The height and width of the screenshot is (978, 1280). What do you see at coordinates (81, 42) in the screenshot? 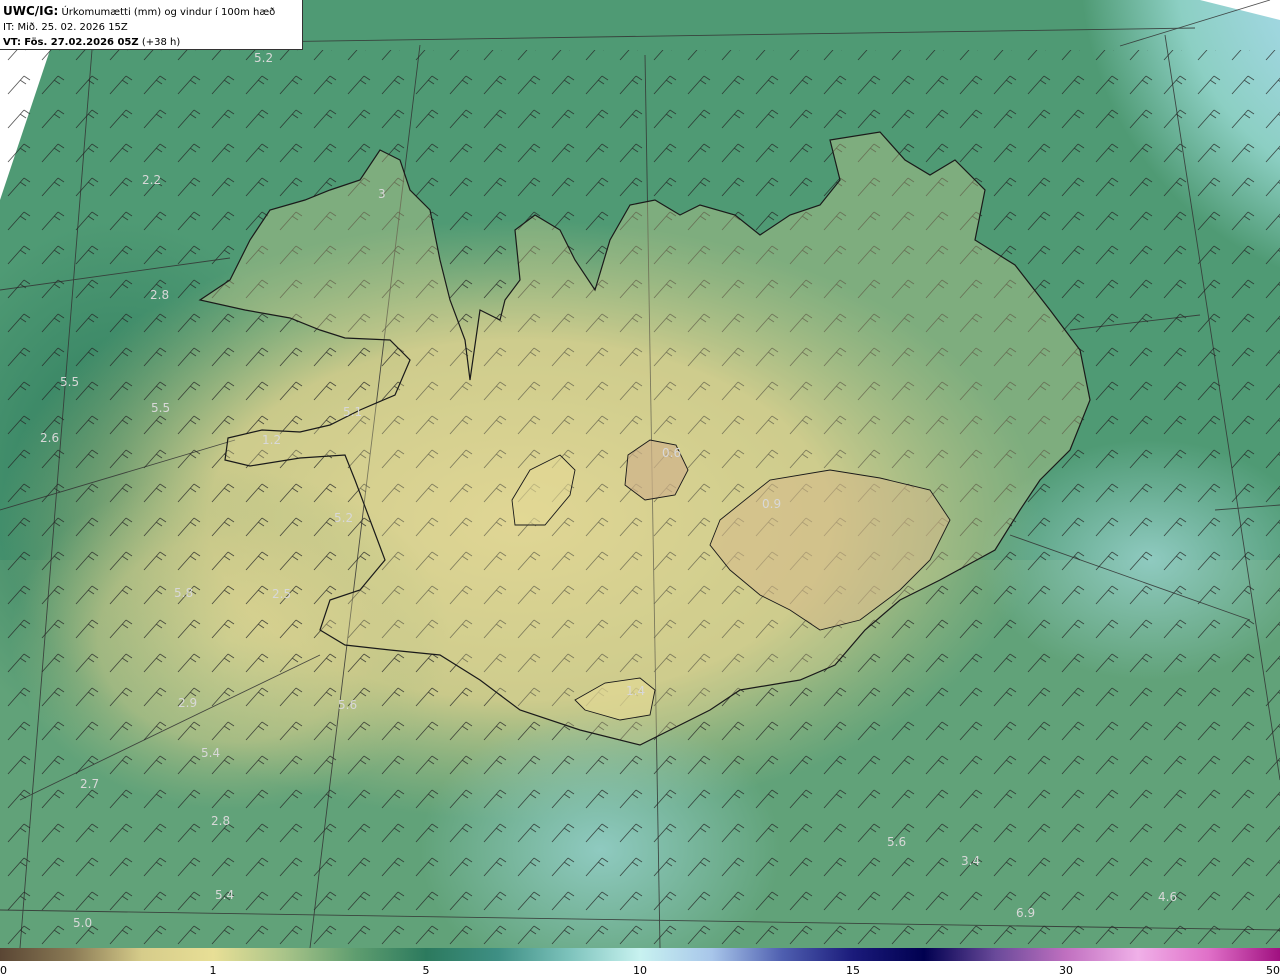
I see `valid-time: Fös. 27.02.2026 05Z` at bounding box center [81, 42].